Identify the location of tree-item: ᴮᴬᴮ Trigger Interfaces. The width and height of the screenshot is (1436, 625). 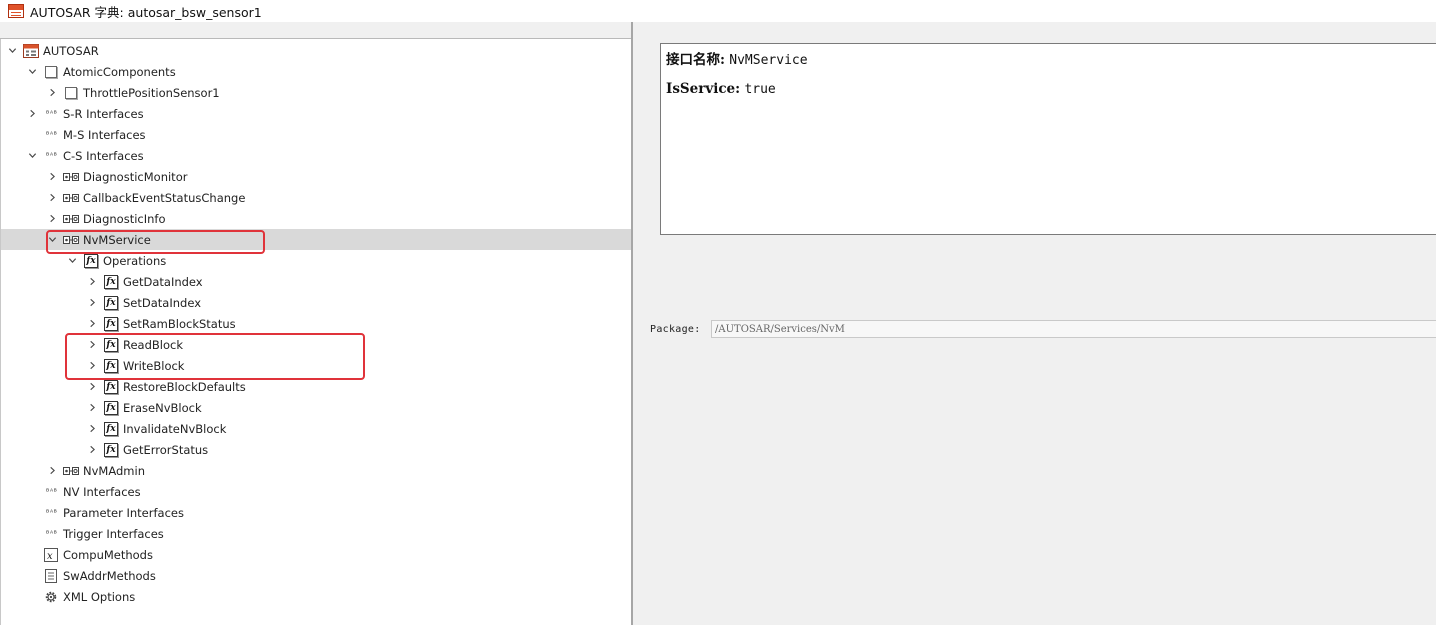
(316, 533).